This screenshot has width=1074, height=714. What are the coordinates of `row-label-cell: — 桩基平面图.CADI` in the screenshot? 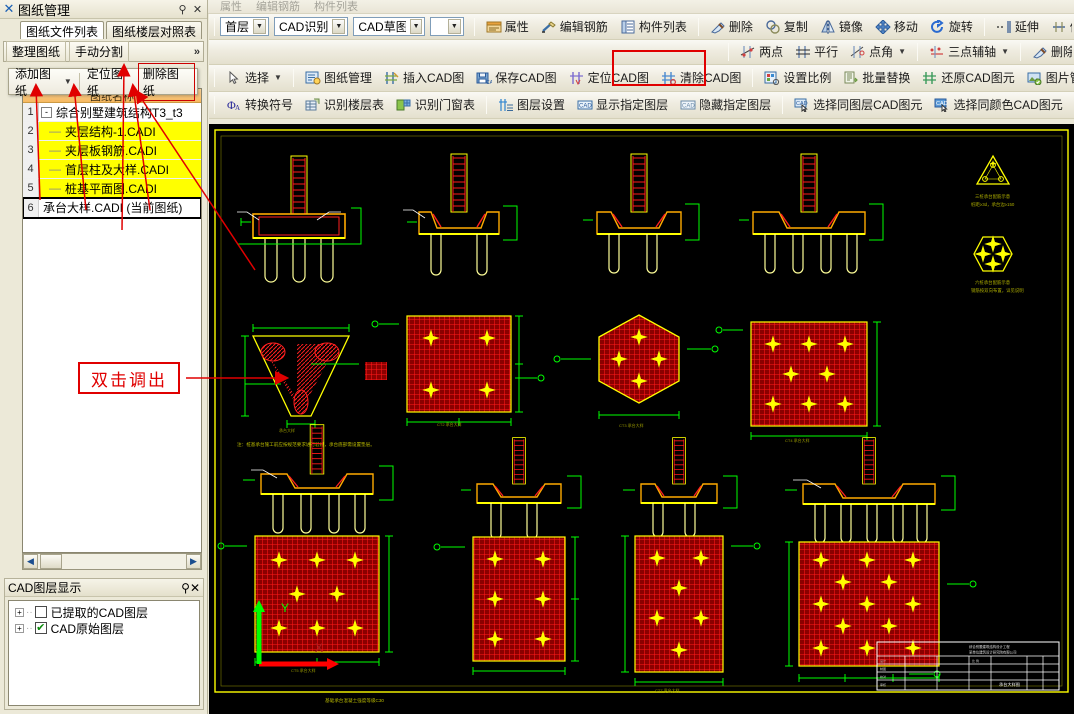 It's located at (120, 188).